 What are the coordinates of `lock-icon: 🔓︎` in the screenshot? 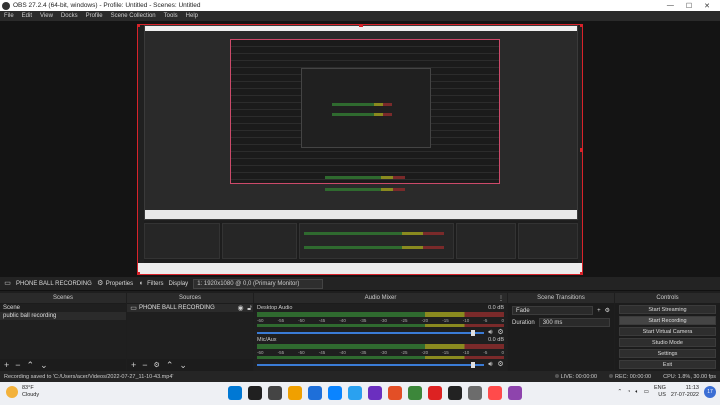 It's located at (249, 308).